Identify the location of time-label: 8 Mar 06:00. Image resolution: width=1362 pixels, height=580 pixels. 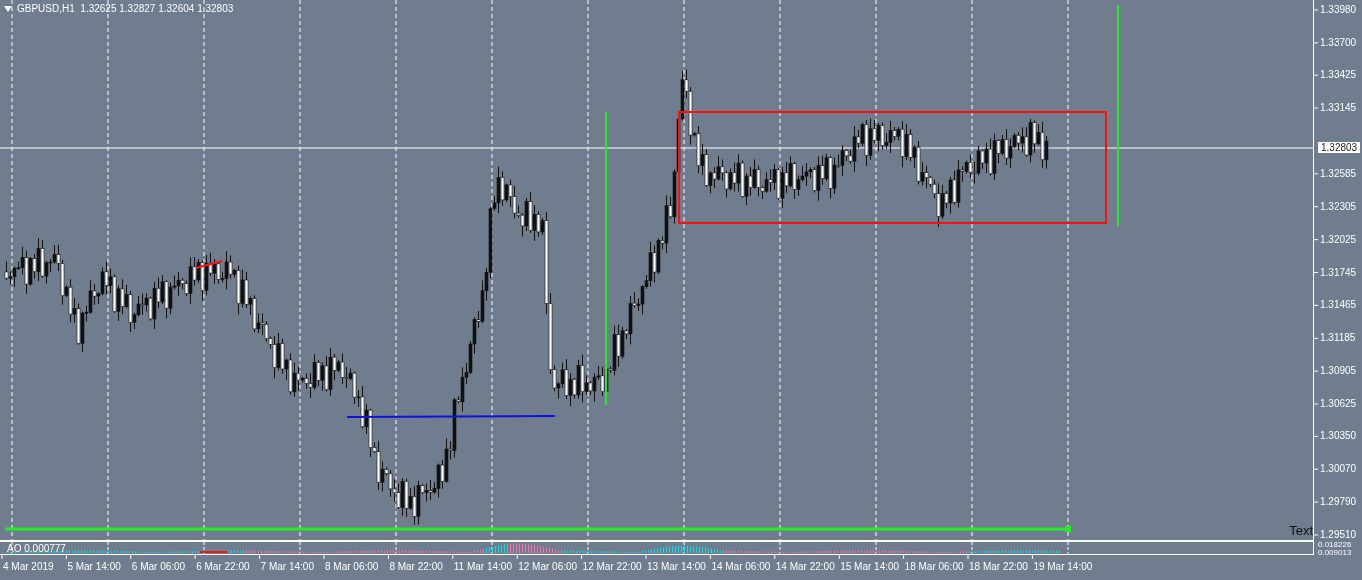
(352, 567).